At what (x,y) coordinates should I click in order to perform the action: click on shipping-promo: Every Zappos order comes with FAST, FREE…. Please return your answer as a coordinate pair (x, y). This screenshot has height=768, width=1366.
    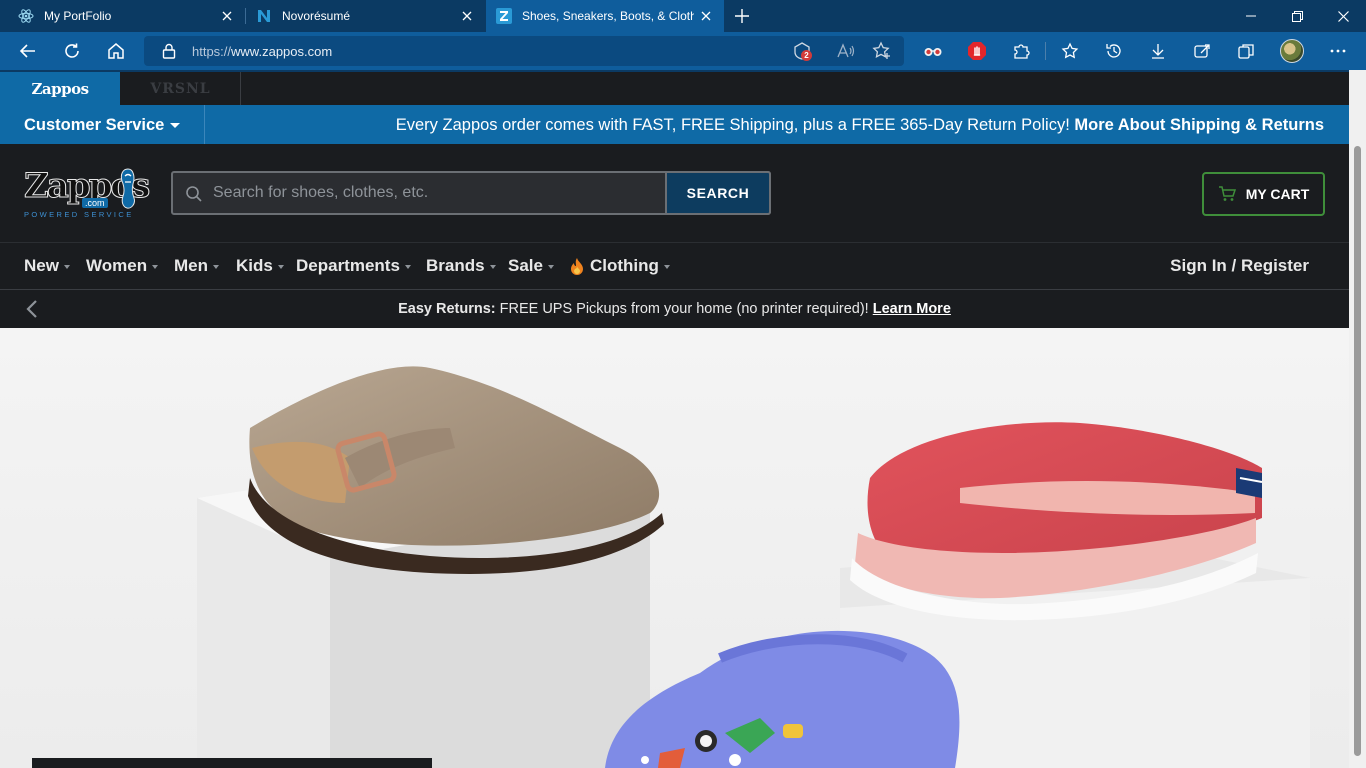
    Looking at the image, I should click on (860, 125).